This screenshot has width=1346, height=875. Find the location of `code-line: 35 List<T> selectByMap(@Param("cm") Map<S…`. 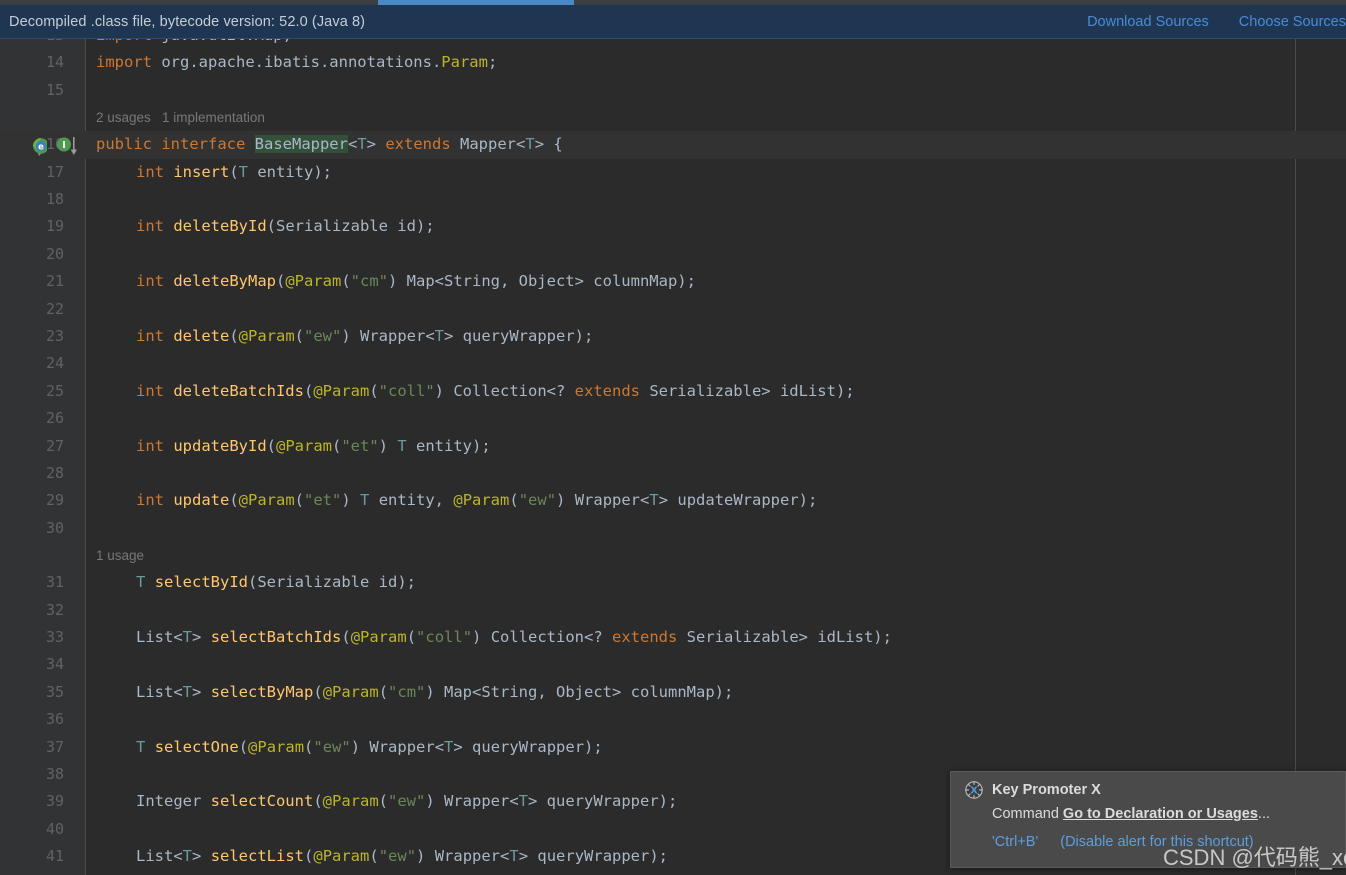

code-line: 35 List<T> selectByMap(@Param("cm") Map<S… is located at coordinates (673, 692).